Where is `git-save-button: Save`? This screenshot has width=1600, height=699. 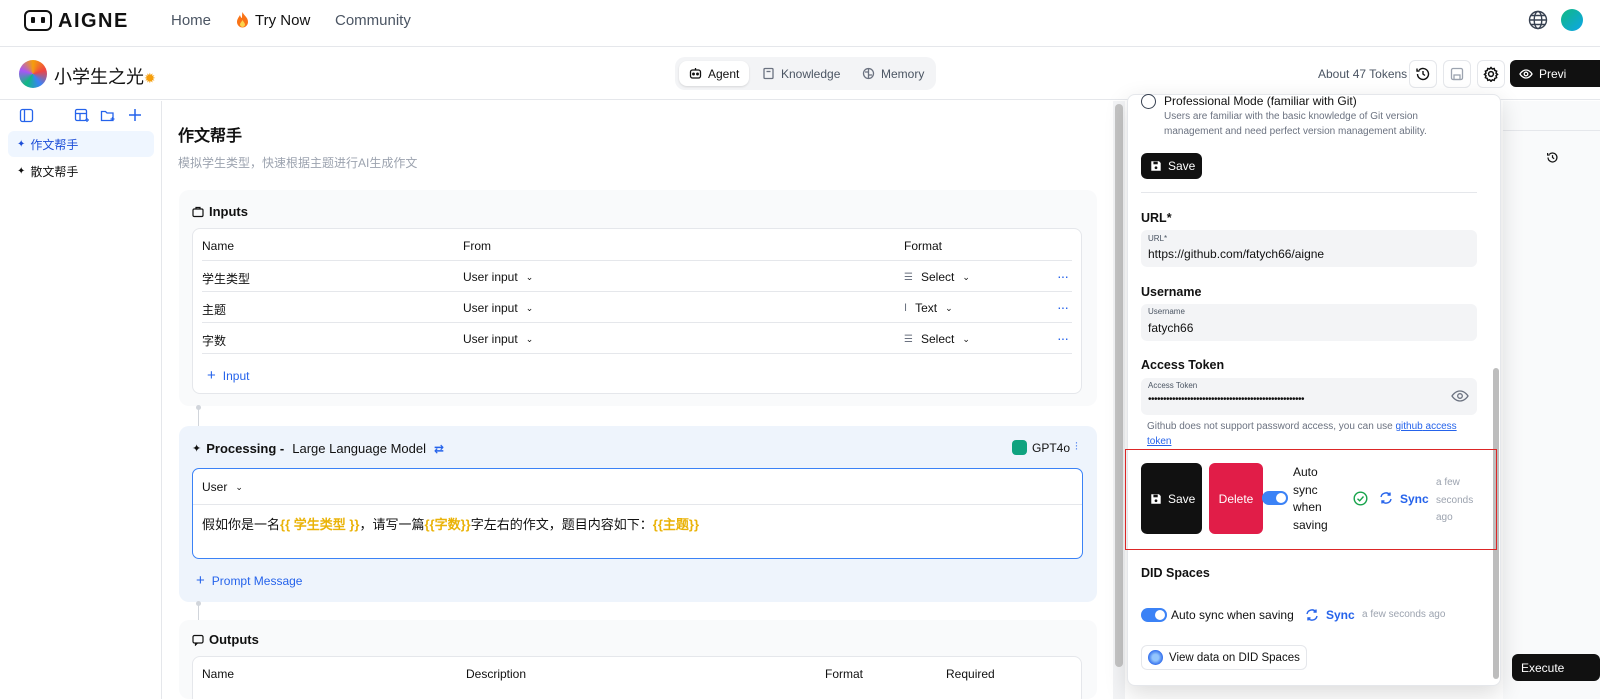 git-save-button: Save is located at coordinates (1171, 498).